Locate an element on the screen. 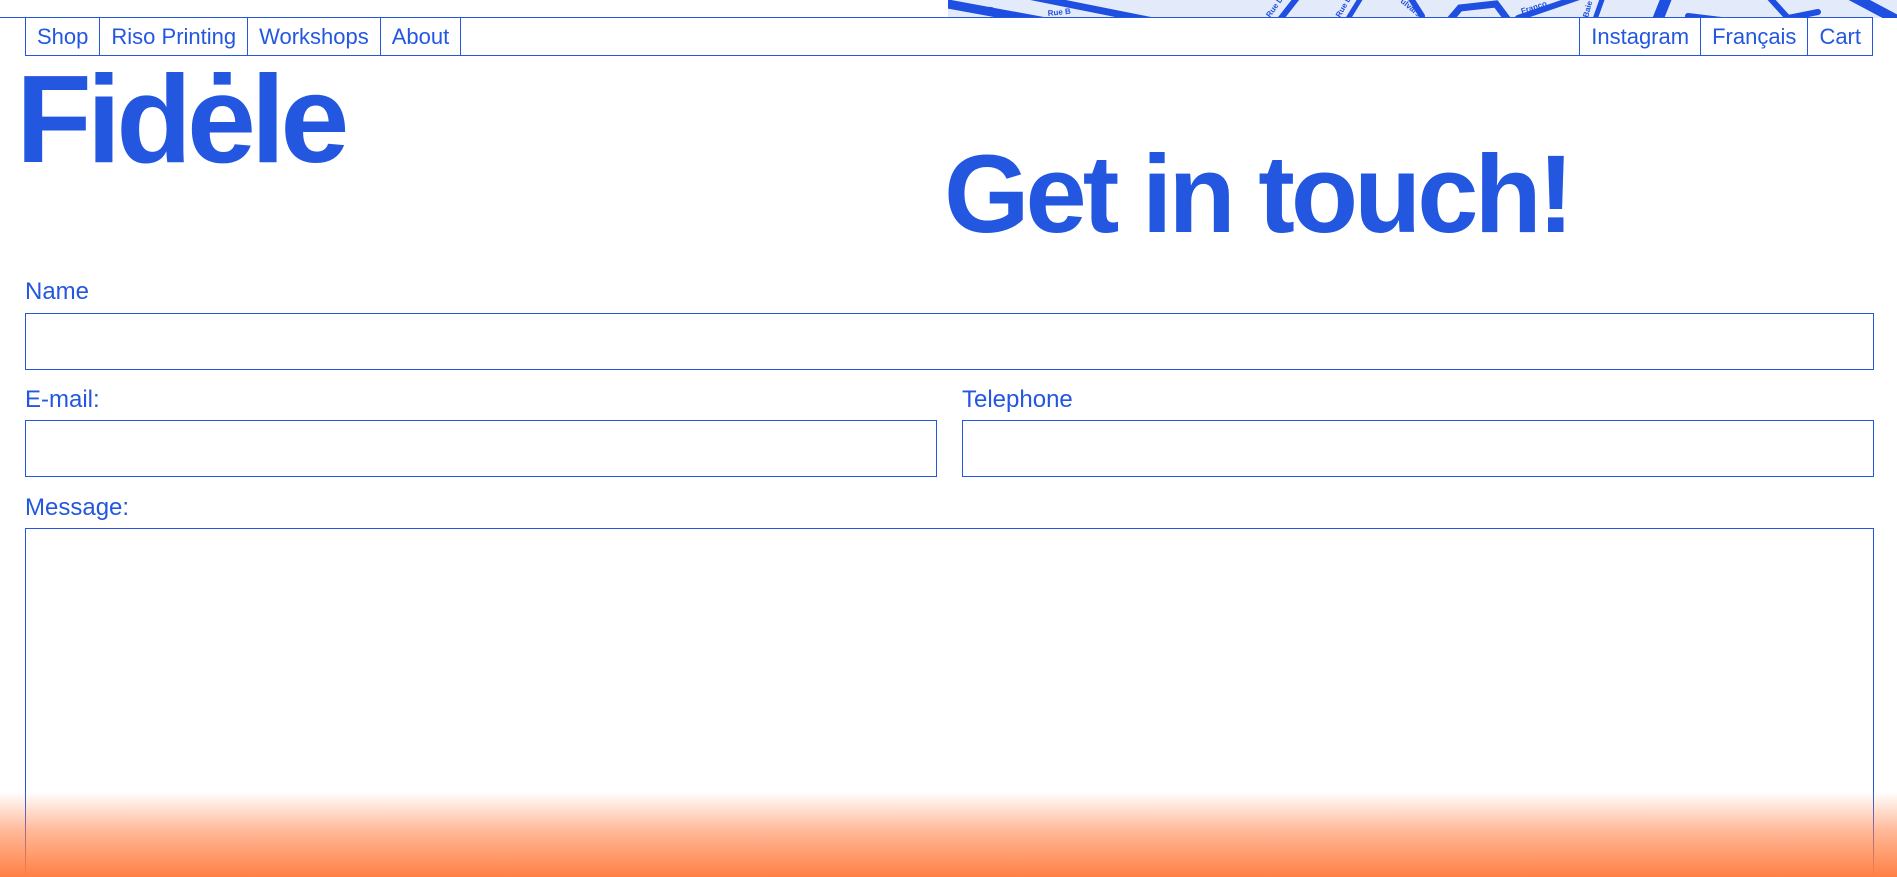 The image size is (1897, 877). nav-riso-printing-link: Riso Printing is located at coordinates (174, 36).